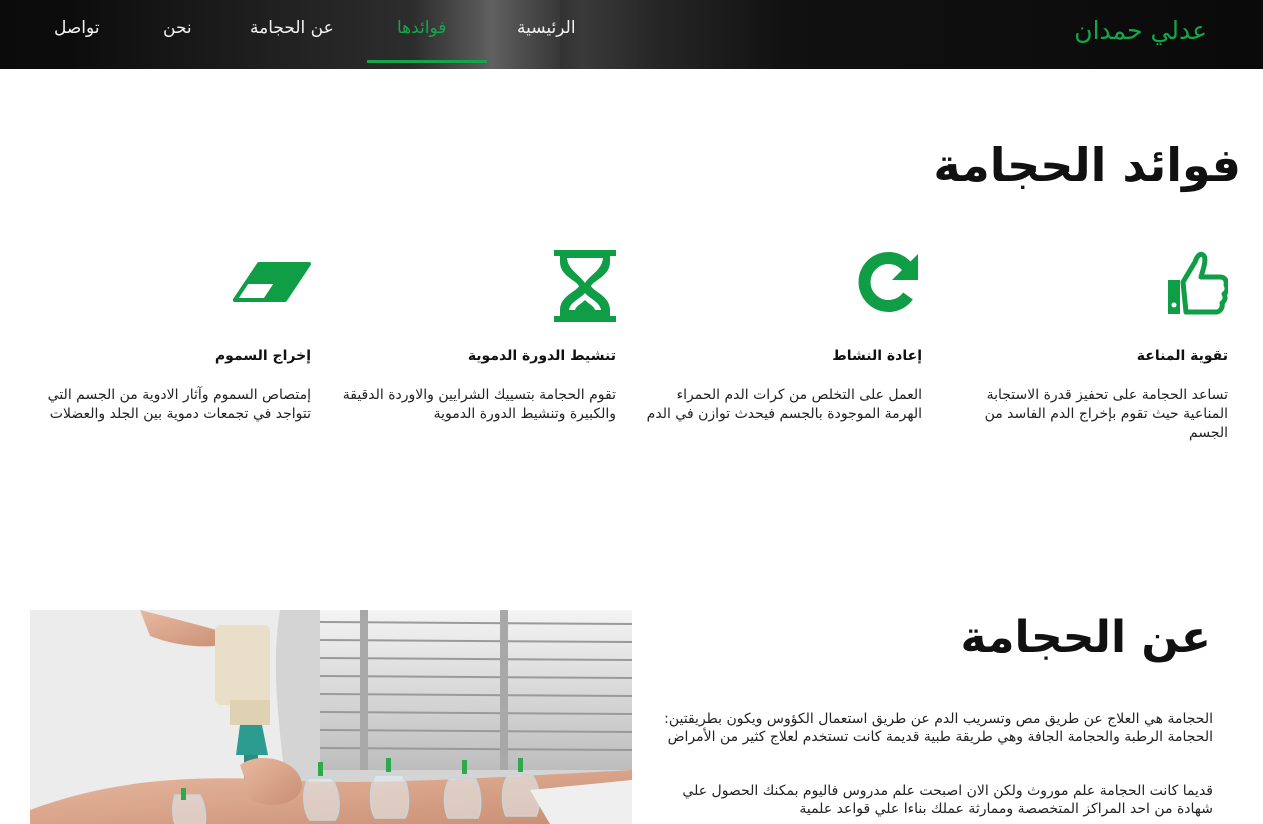 The width and height of the screenshot is (1263, 824). I want to click on benefit-title: تنشيط الدورة الدموية, so click(541, 356).